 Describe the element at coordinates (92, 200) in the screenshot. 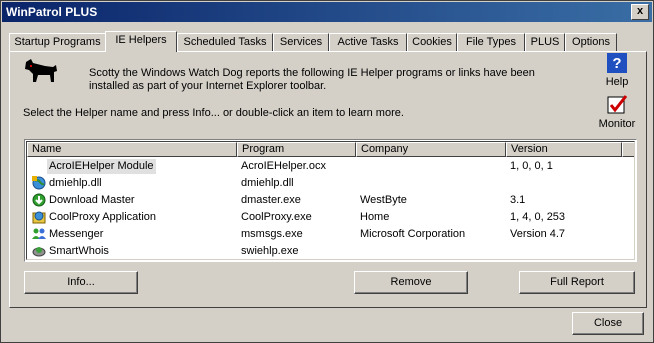

I see `row-name: Download Master` at that location.